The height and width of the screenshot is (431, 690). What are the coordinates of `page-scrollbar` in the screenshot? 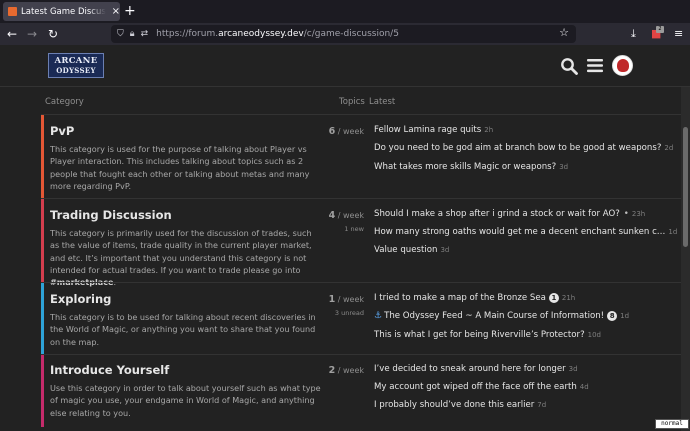 It's located at (685, 259).